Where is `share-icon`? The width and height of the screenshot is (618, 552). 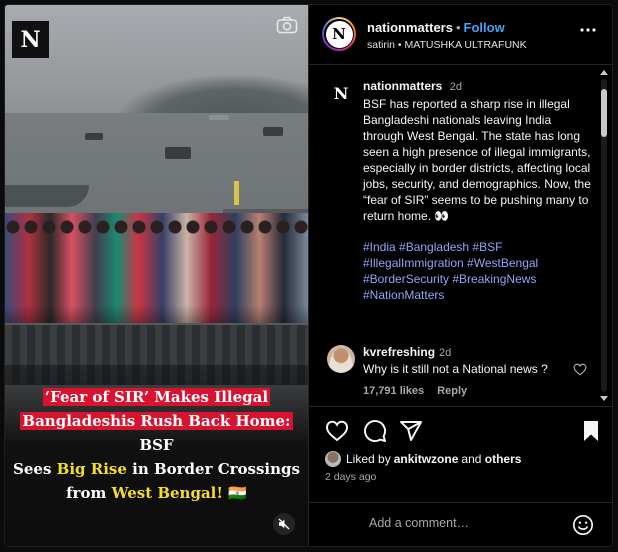
share-icon is located at coordinates (411, 431).